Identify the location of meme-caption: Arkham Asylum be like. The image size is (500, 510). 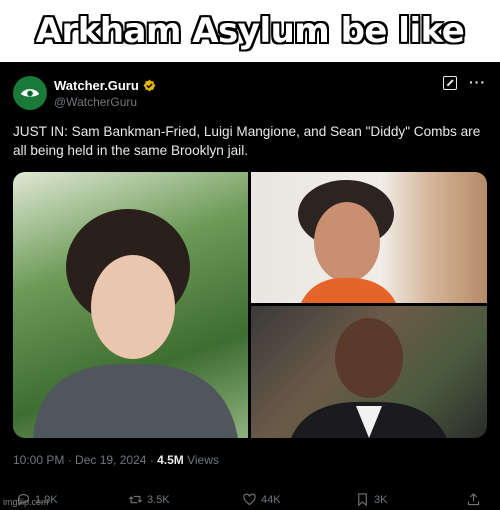
(250, 31).